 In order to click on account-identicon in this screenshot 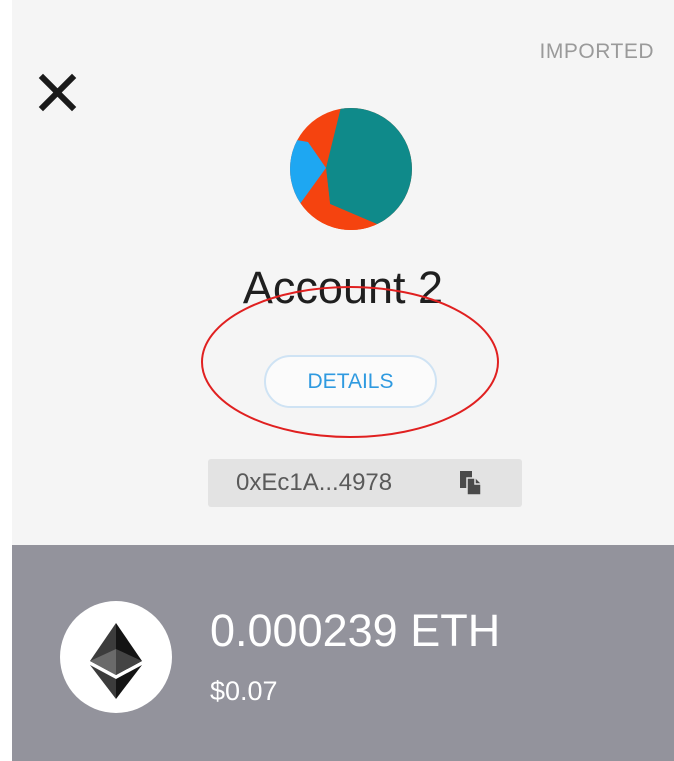, I will do `click(351, 169)`.